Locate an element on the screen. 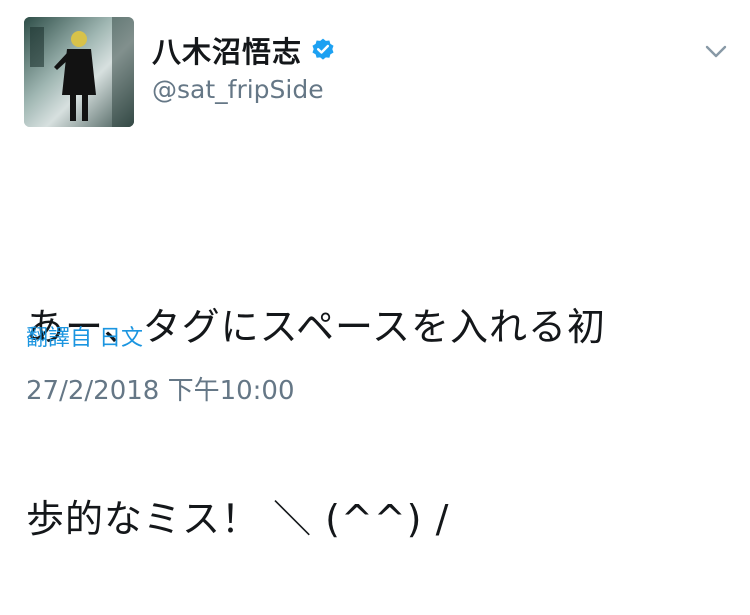  chevron-down-icon is located at coordinates (716, 52).